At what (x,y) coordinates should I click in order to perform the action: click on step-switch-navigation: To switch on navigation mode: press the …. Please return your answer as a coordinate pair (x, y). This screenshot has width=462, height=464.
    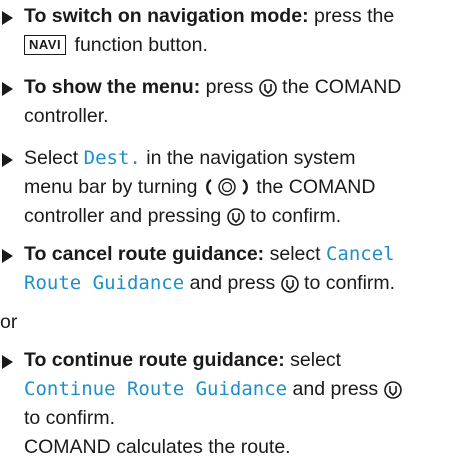
    Looking at the image, I should click on (231, 31).